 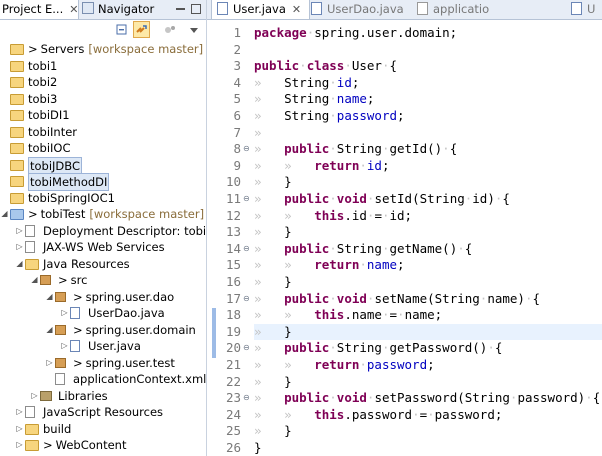 What do you see at coordinates (103, 198) in the screenshot?
I see `tree-item: tobiSpringIOC1` at bounding box center [103, 198].